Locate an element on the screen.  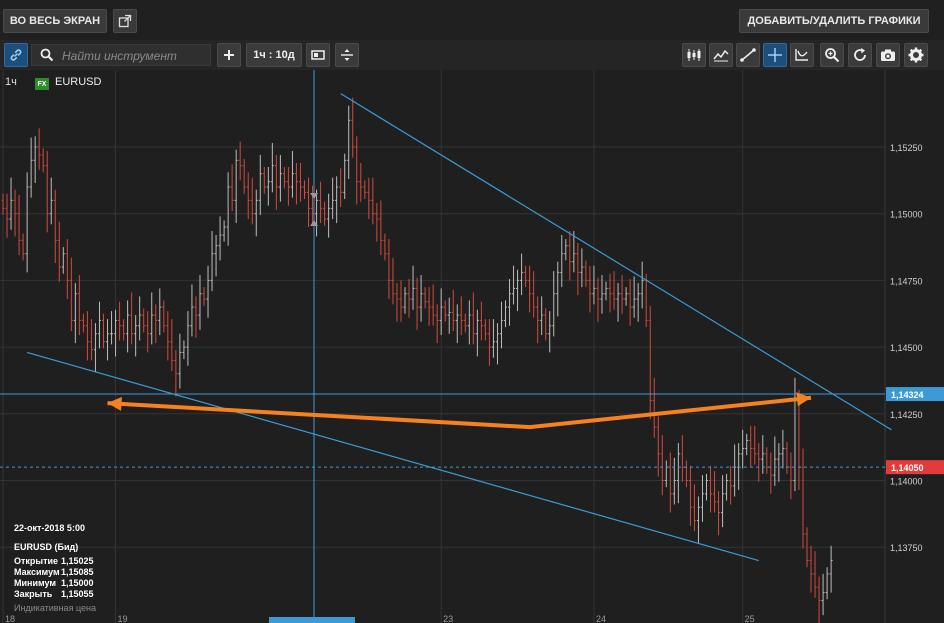
symbol-label: EURUSD is located at coordinates (78, 82).